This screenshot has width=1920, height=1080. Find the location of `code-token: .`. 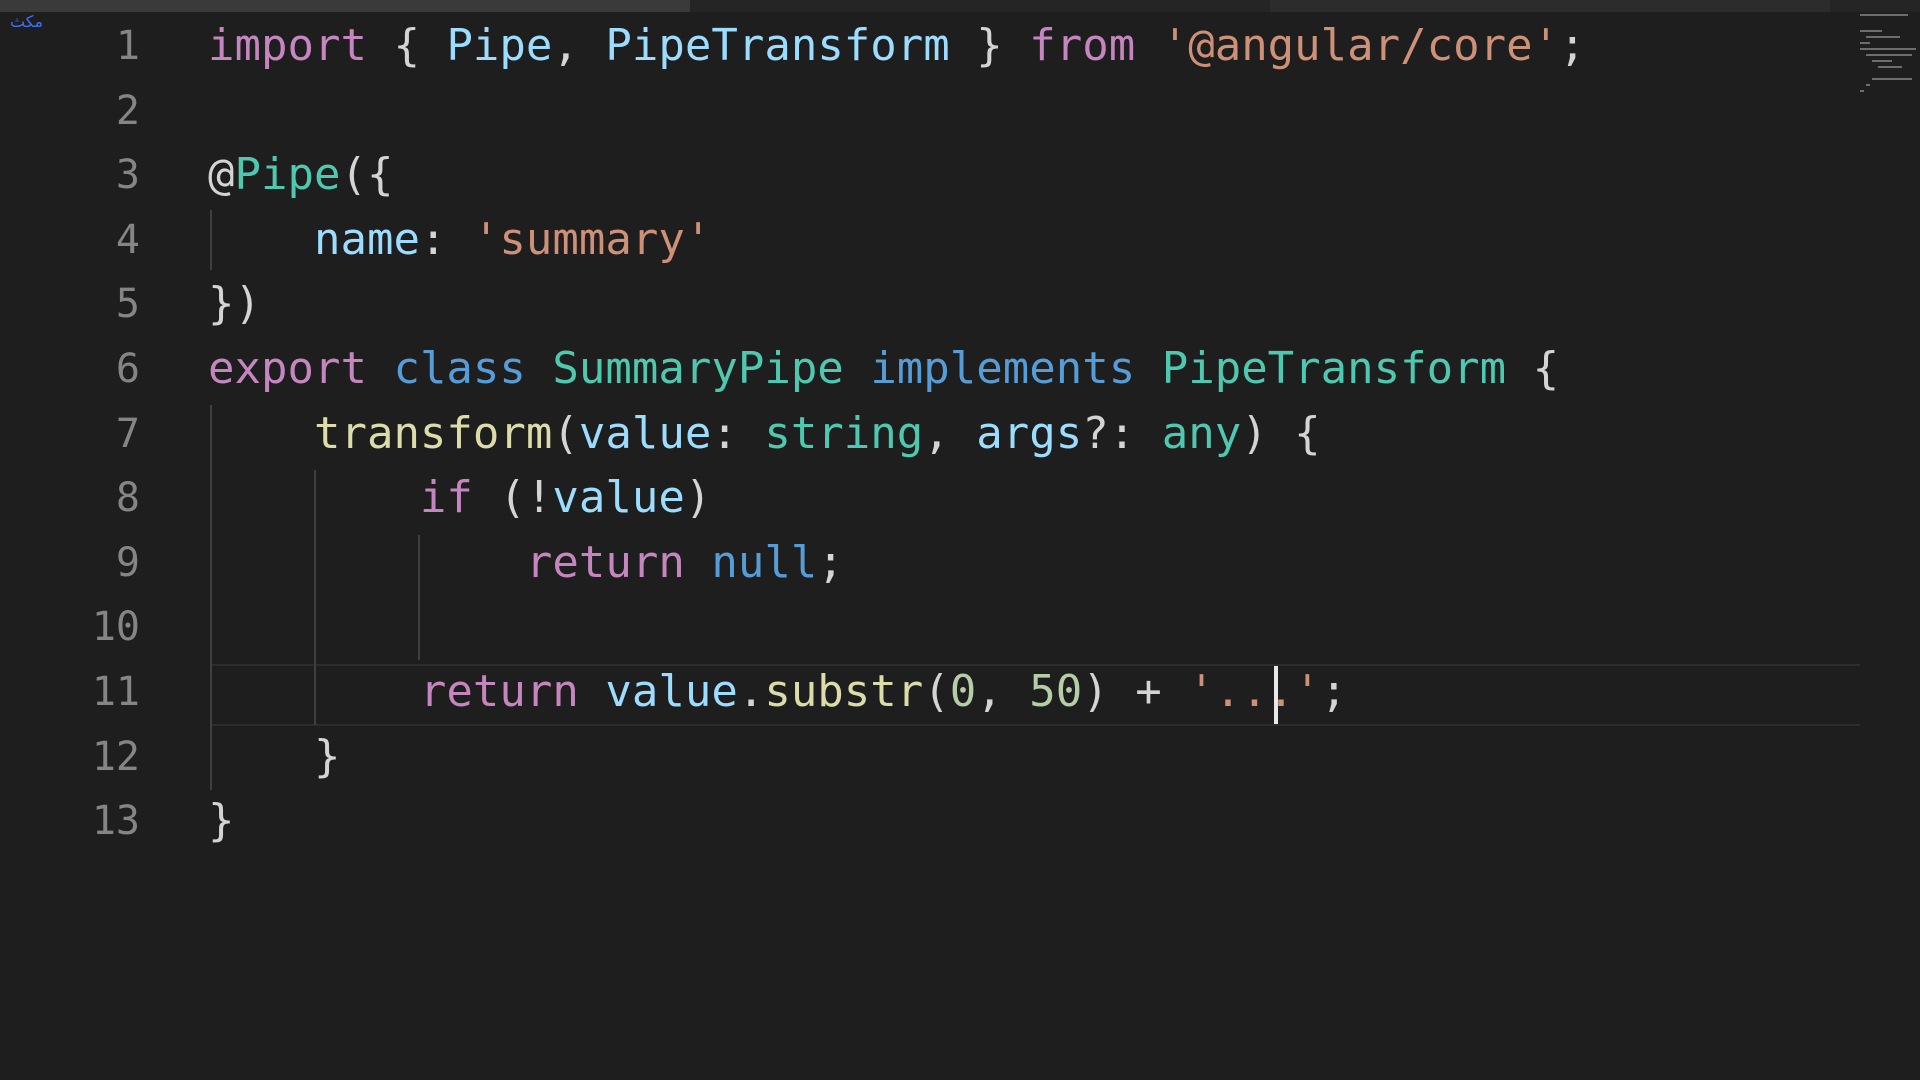

code-token: . is located at coordinates (751, 691).